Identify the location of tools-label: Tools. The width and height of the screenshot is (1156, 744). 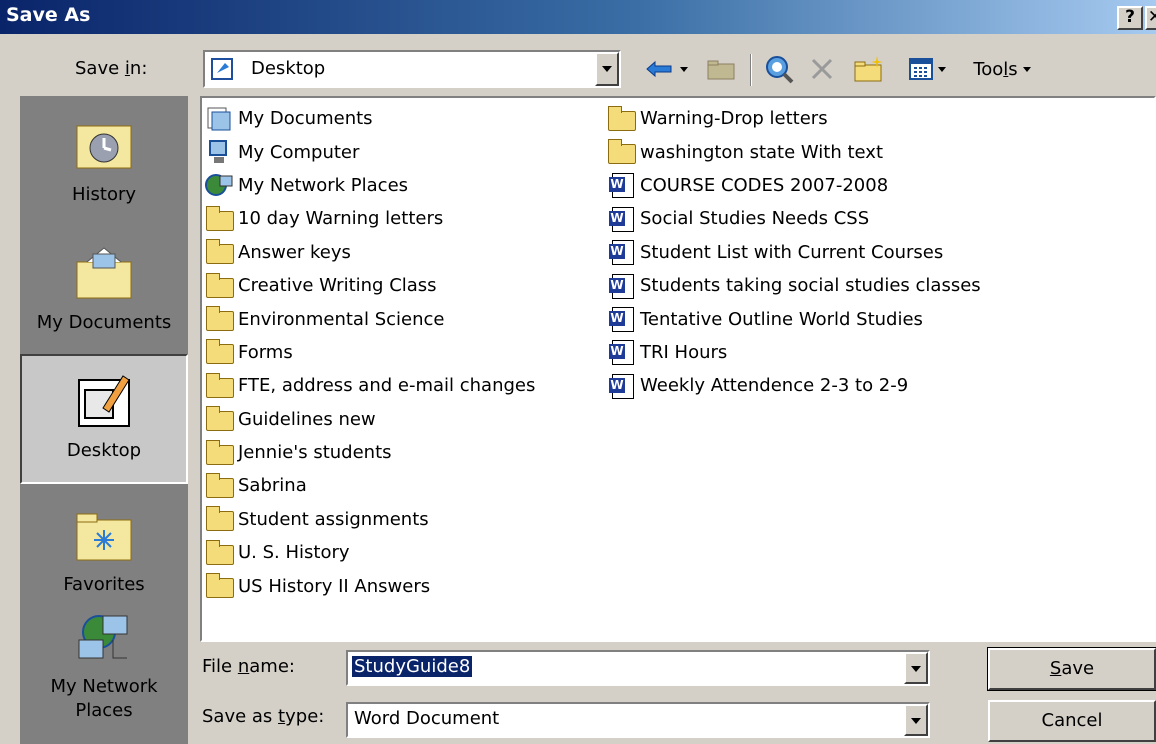
(995, 69).